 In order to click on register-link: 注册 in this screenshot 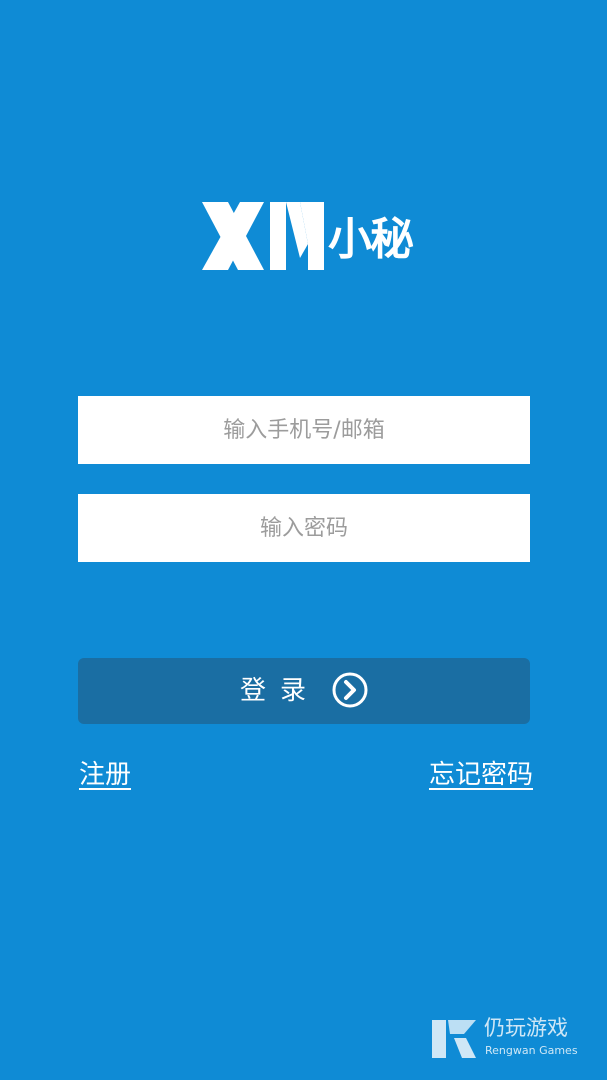, I will do `click(105, 775)`.